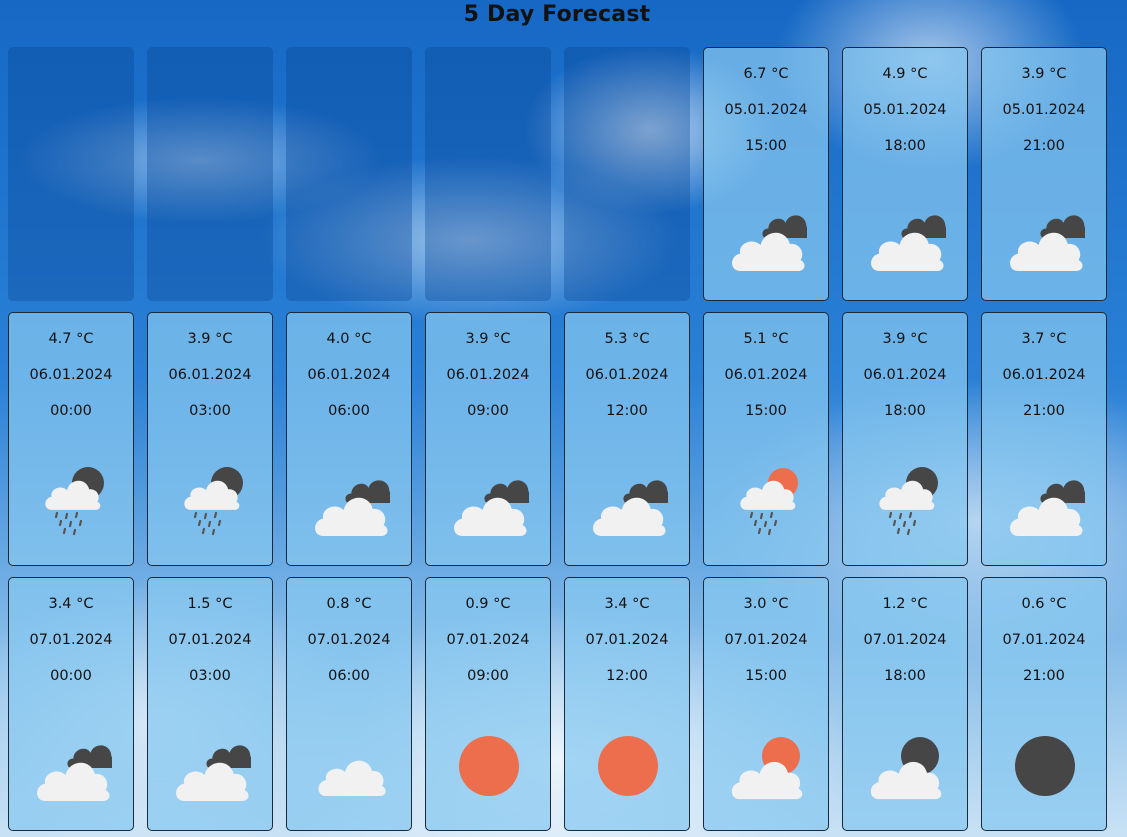 The image size is (1127, 837). Describe the element at coordinates (210, 439) in the screenshot. I see `forecast-card: 3.9 °C 06.01.2024 03:00` at that location.